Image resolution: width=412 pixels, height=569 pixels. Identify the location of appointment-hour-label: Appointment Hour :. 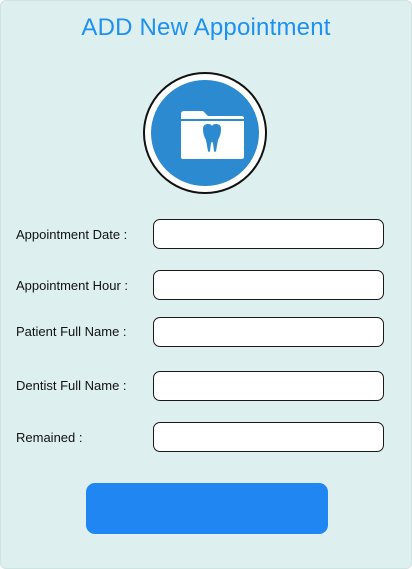
(72, 285).